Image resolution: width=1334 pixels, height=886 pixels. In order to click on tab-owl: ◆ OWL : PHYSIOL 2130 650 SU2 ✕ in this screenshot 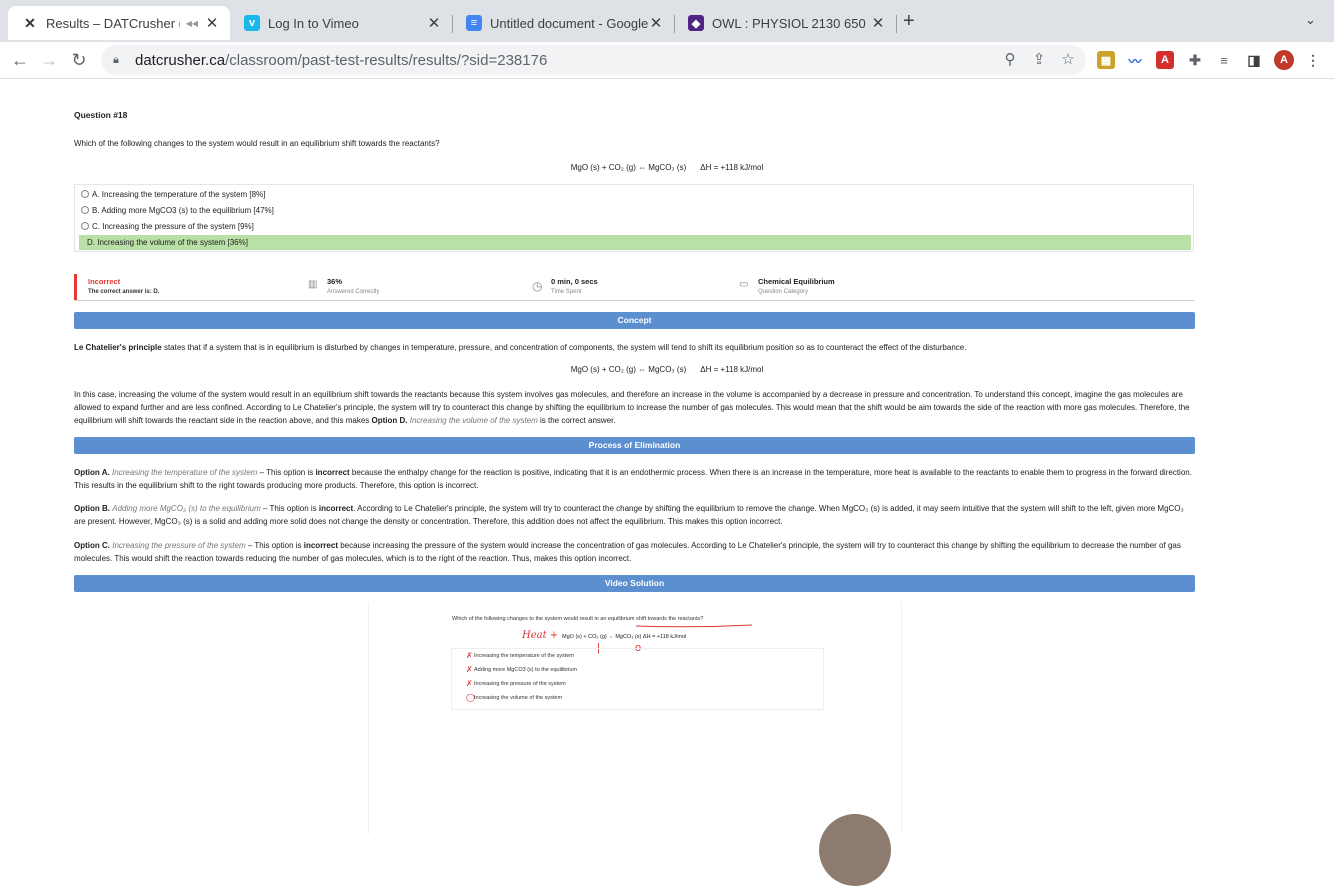, I will do `click(785, 23)`.